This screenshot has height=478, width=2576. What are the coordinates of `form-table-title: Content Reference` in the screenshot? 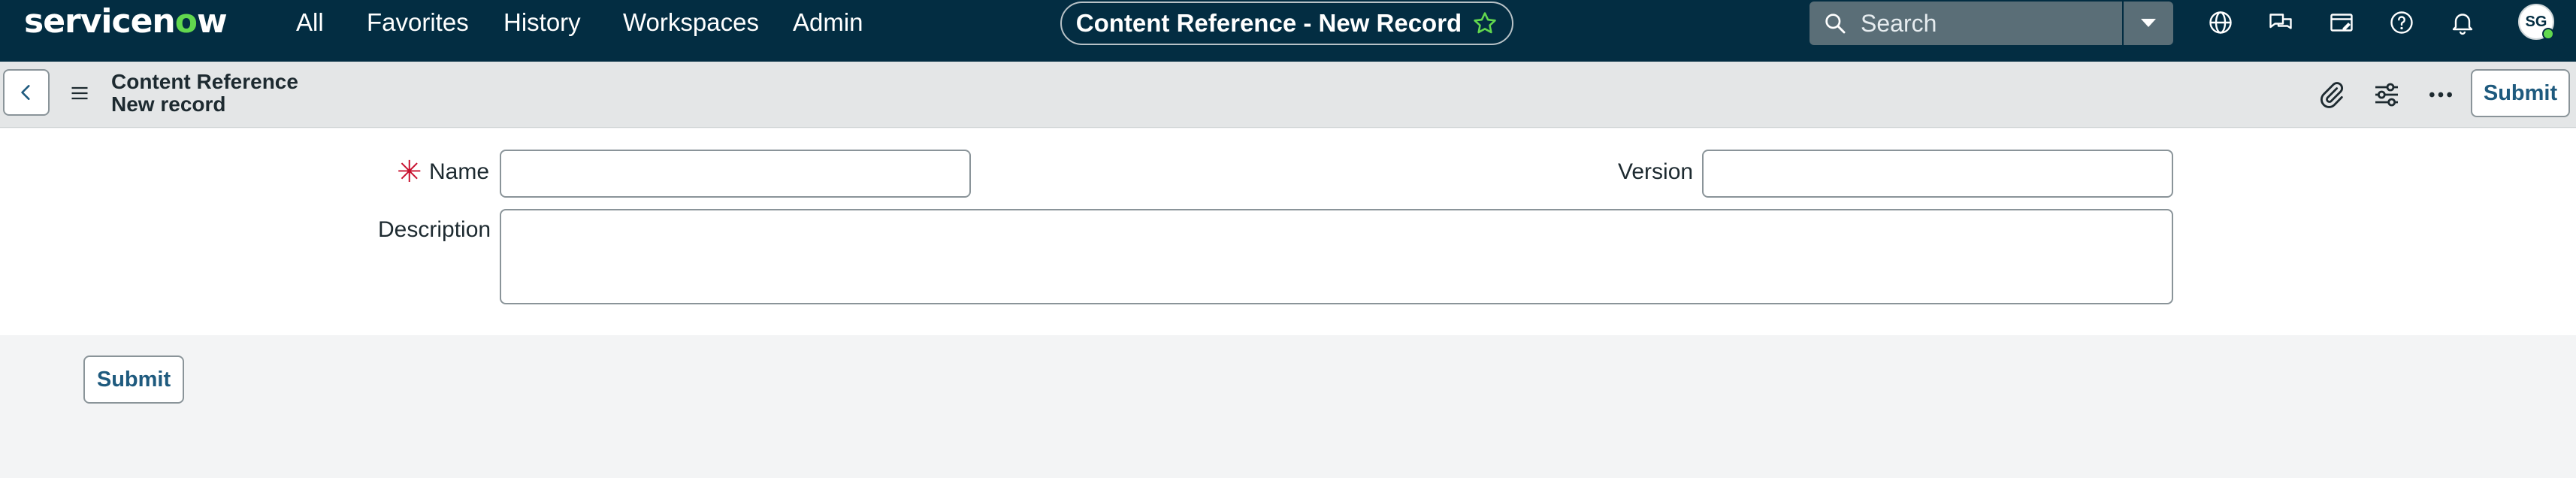 It's located at (205, 81).